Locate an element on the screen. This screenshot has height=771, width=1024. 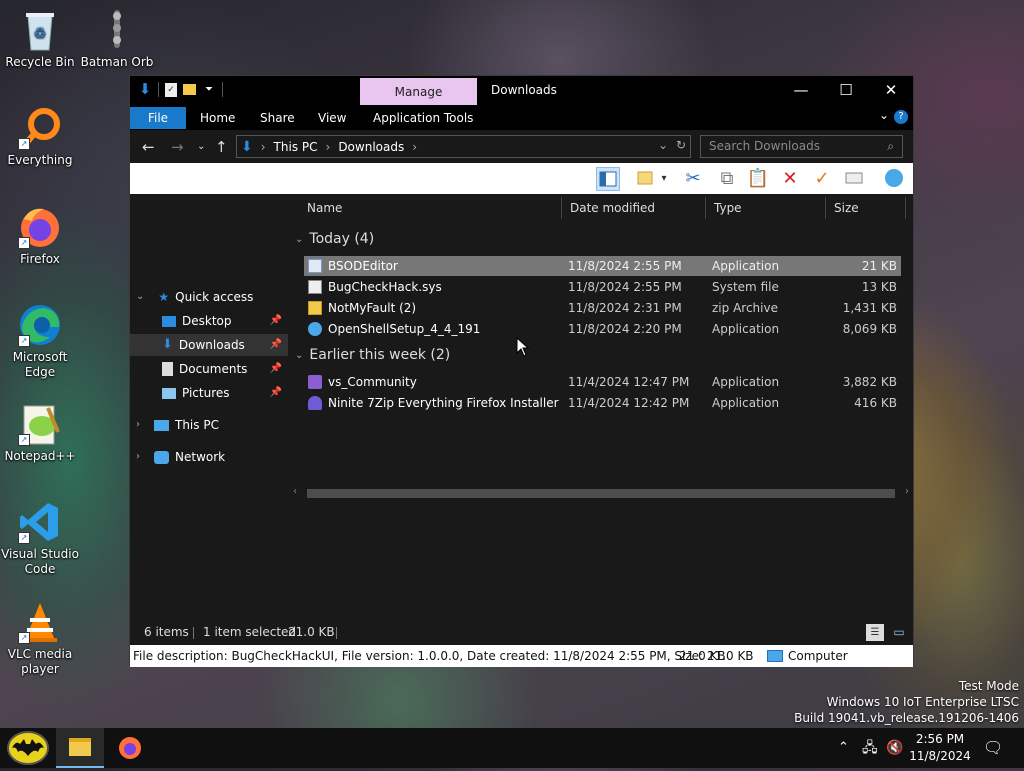
desktop-icon-firefox: ↗ Firefox is located at coordinates (40, 236).